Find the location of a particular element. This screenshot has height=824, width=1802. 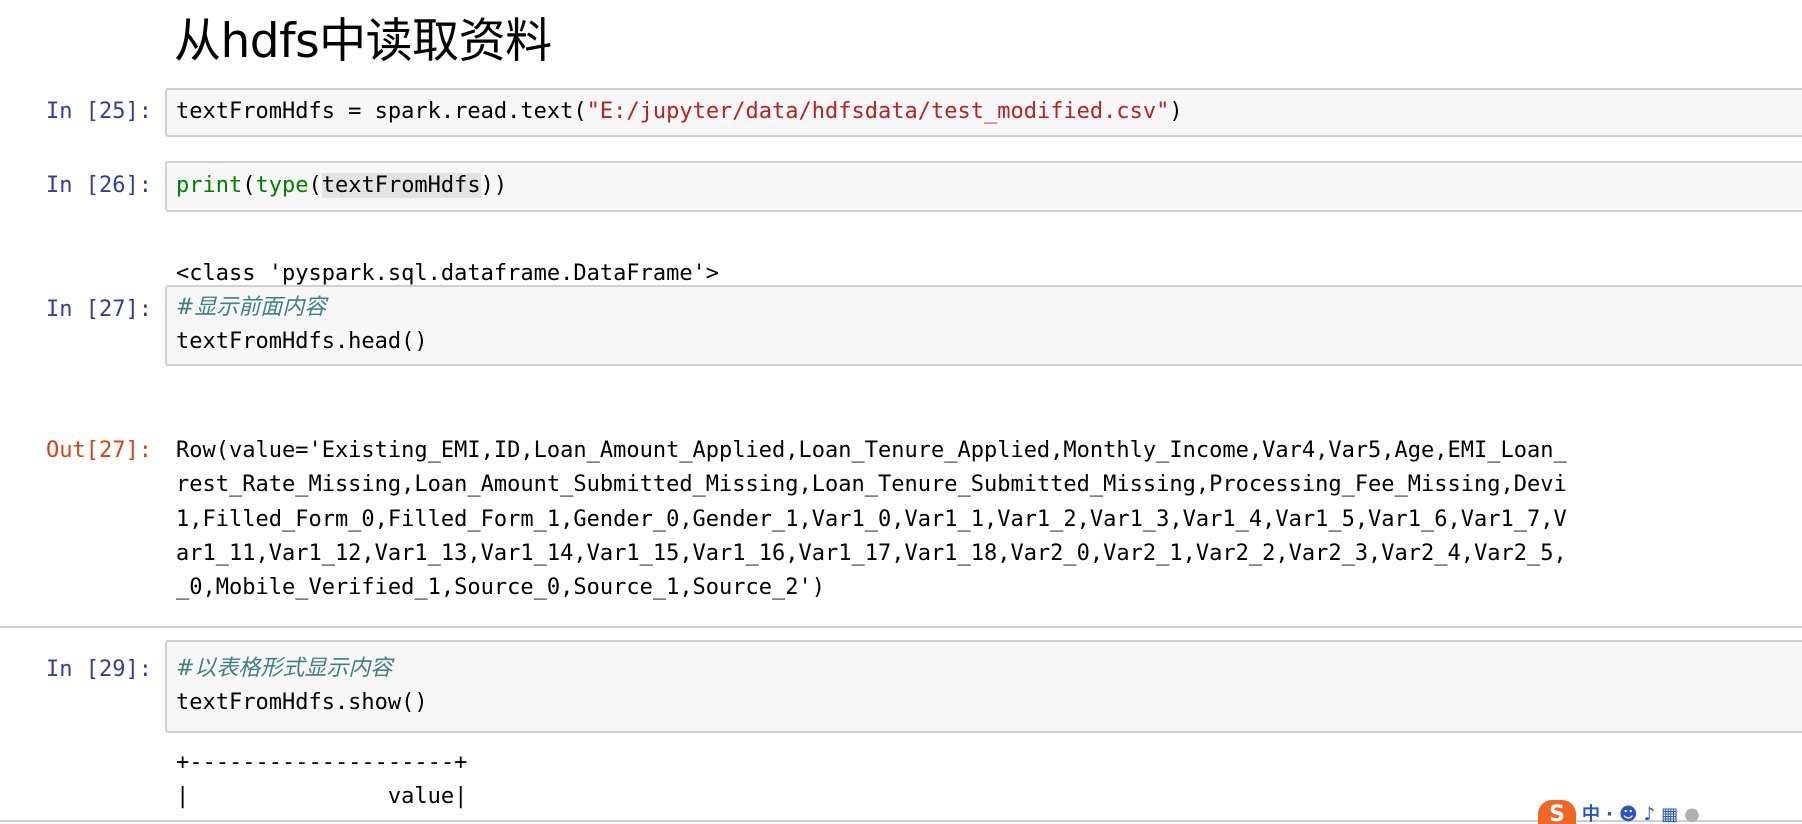

ime-keyboard-icon: ▦ is located at coordinates (1669, 812).